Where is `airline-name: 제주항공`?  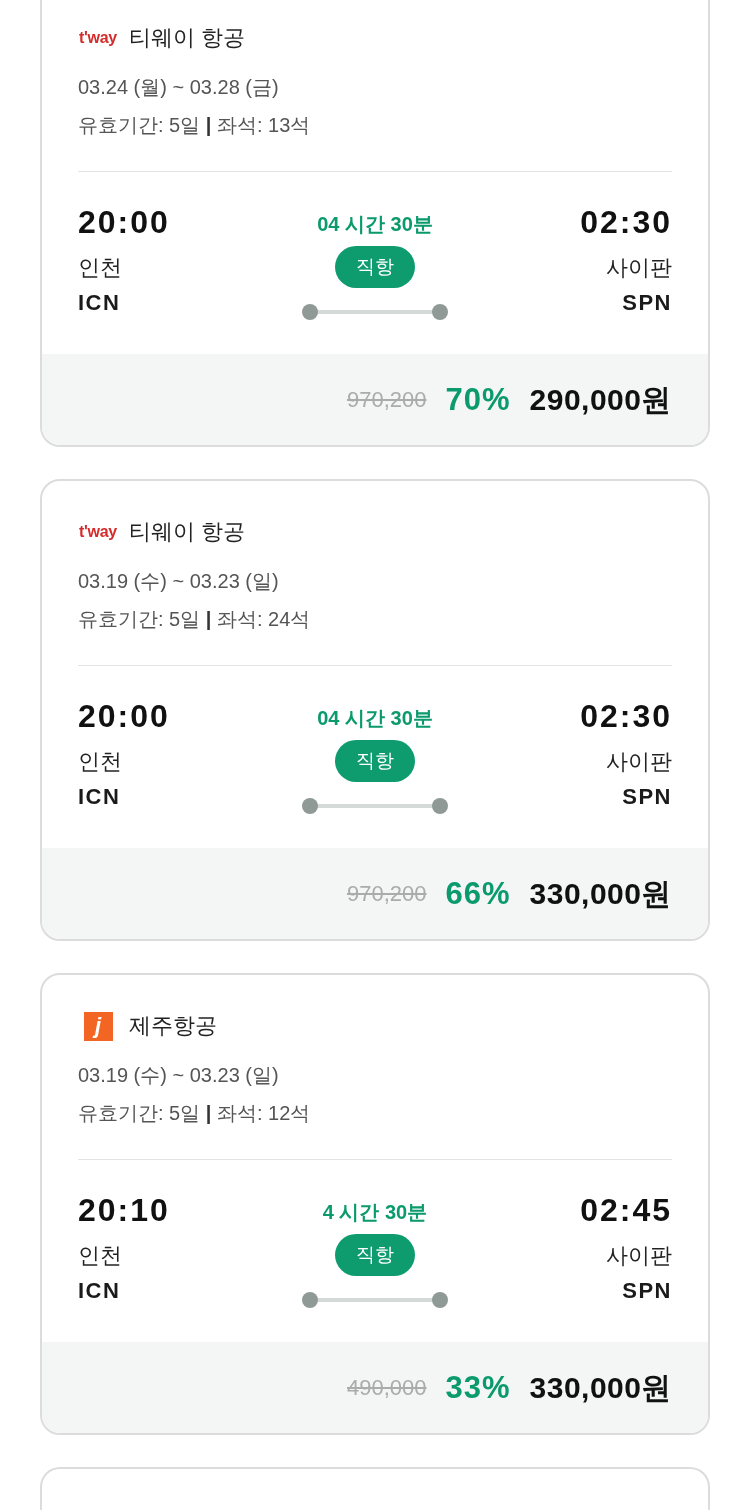
airline-name: 제주항공 is located at coordinates (173, 1026).